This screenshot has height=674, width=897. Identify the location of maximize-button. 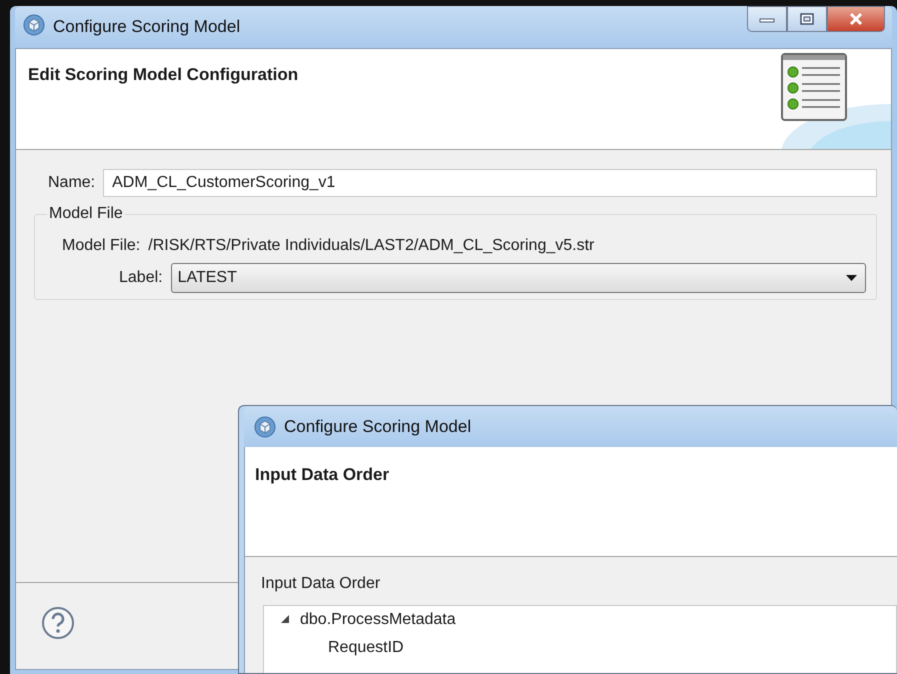
(807, 19).